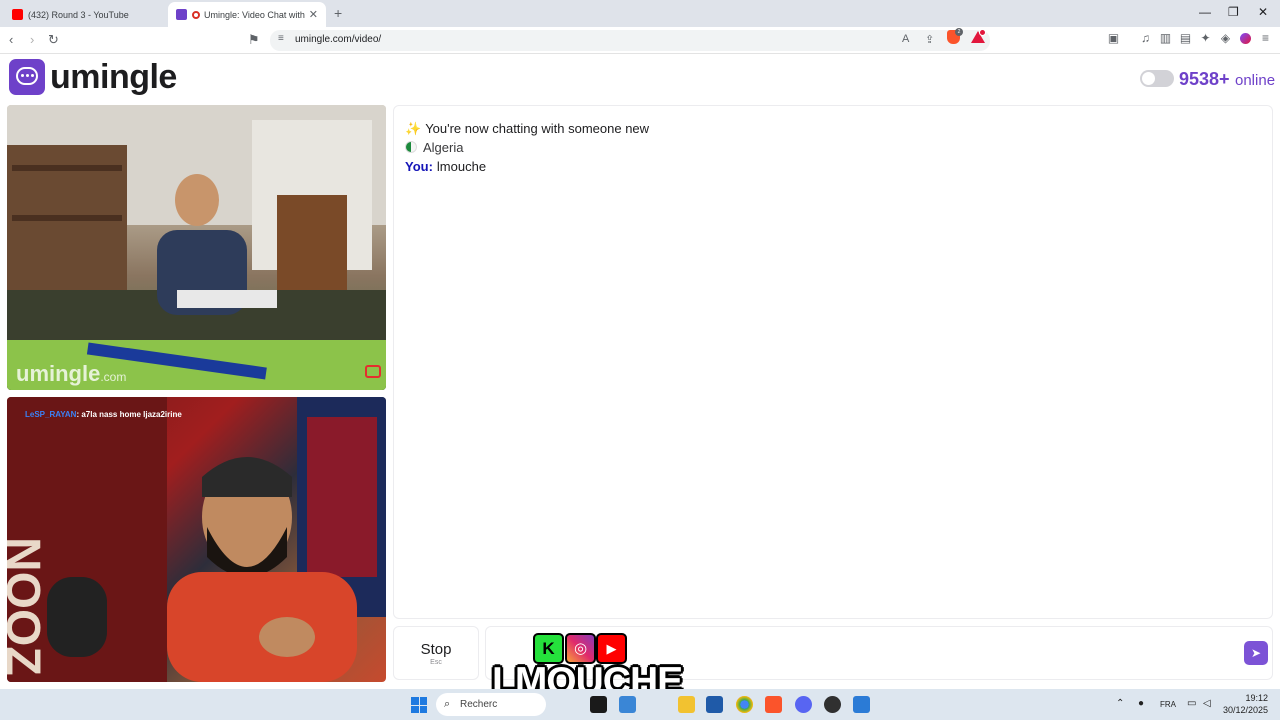 This screenshot has width=1280, height=720. What do you see at coordinates (434, 147) in the screenshot?
I see `stranger-country: Algeria` at bounding box center [434, 147].